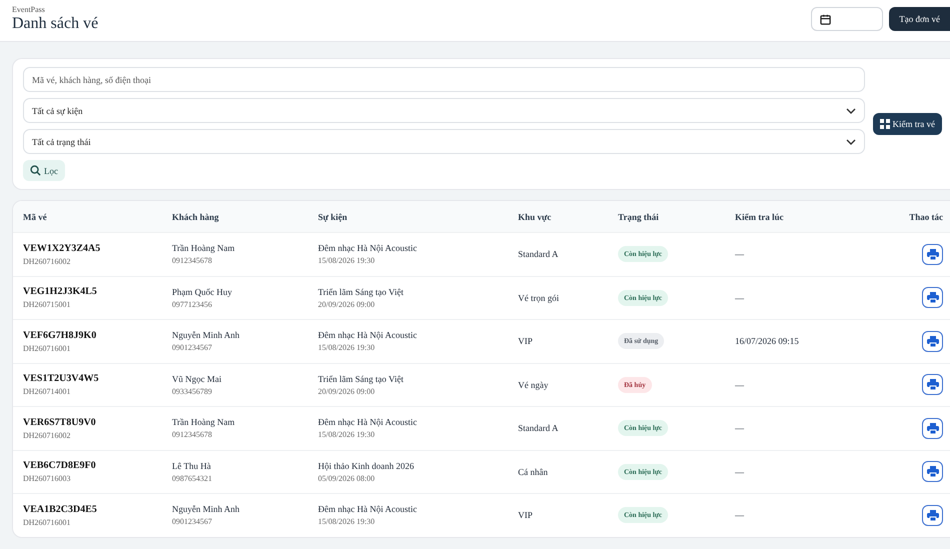  Describe the element at coordinates (35, 170) in the screenshot. I see `search-icon` at that location.